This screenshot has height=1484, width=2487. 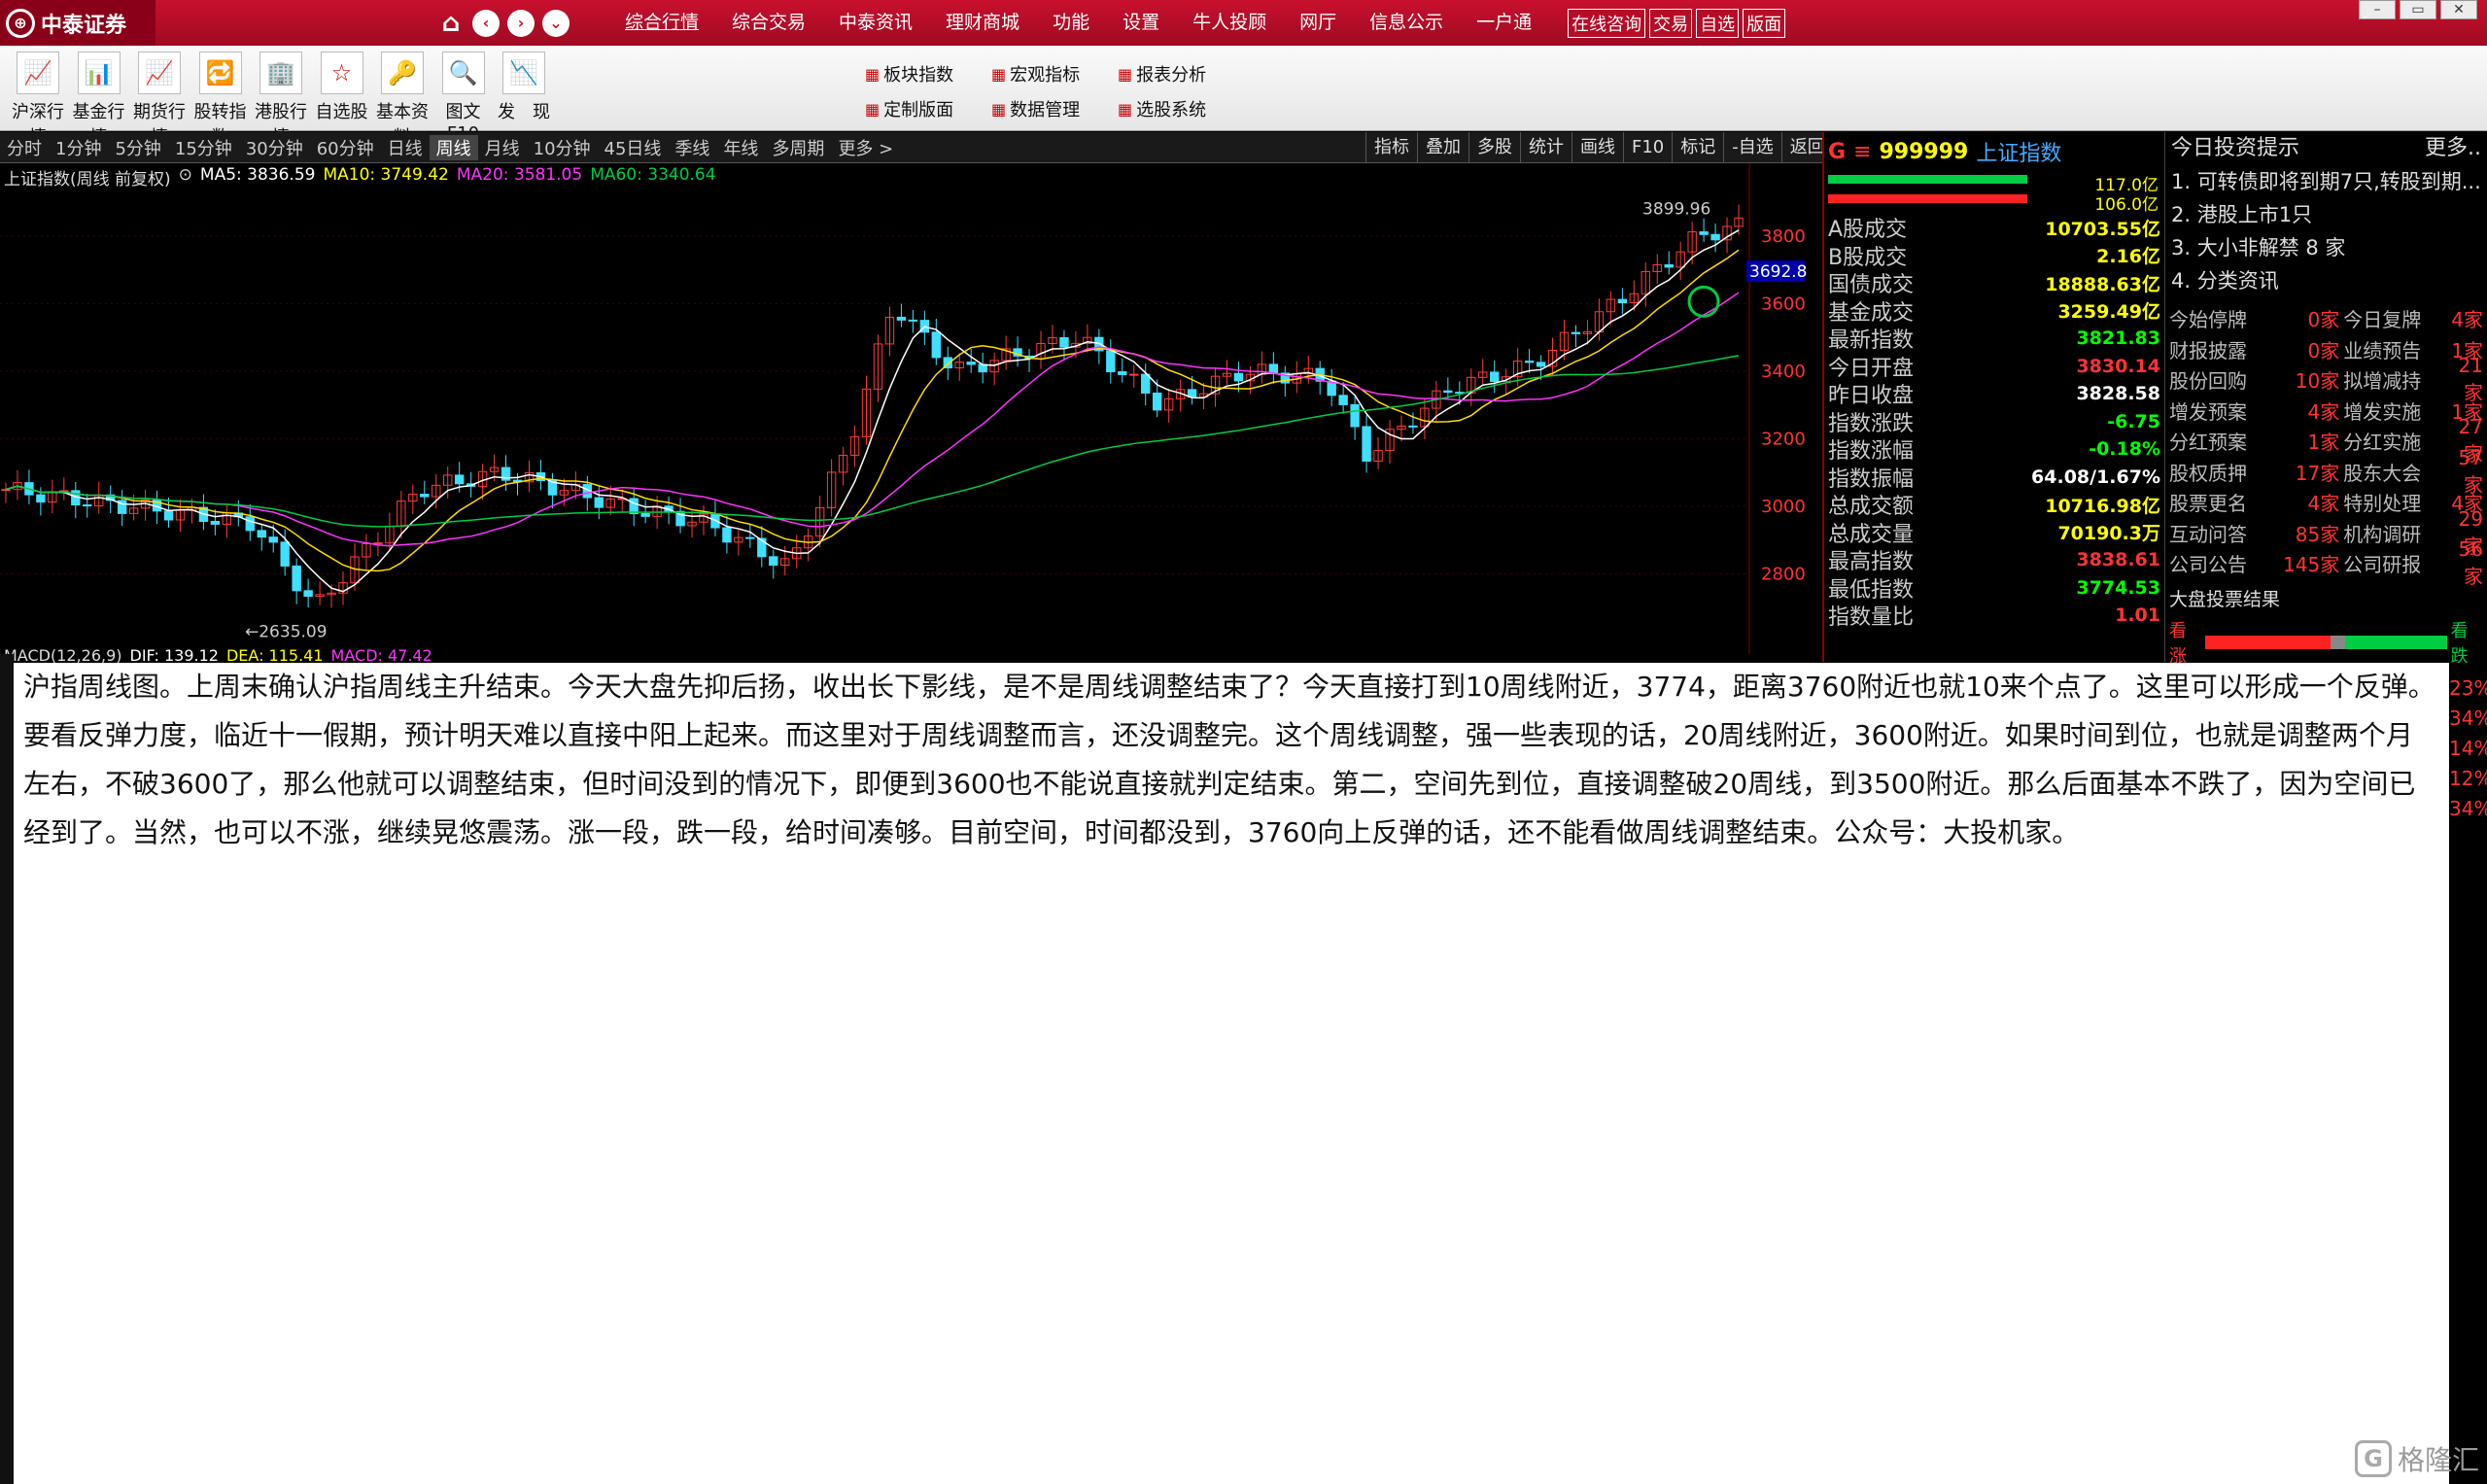 I want to click on period-tab-7: 周线, so click(x=453, y=147).